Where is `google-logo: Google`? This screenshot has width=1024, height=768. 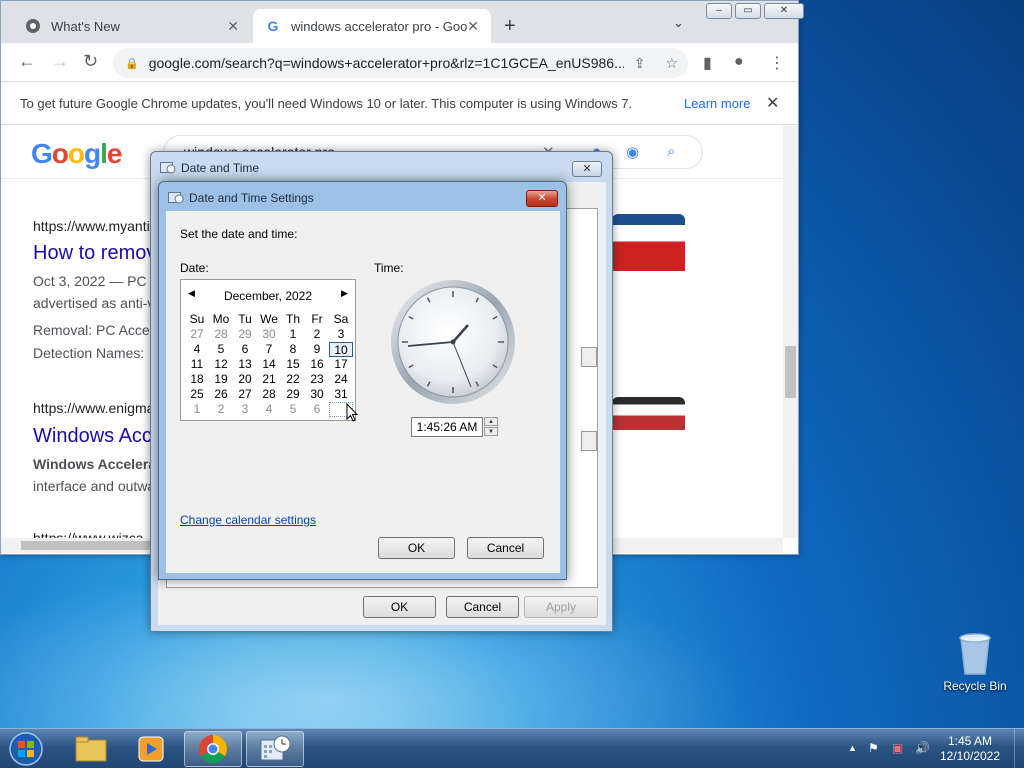 google-logo: Google is located at coordinates (76, 154).